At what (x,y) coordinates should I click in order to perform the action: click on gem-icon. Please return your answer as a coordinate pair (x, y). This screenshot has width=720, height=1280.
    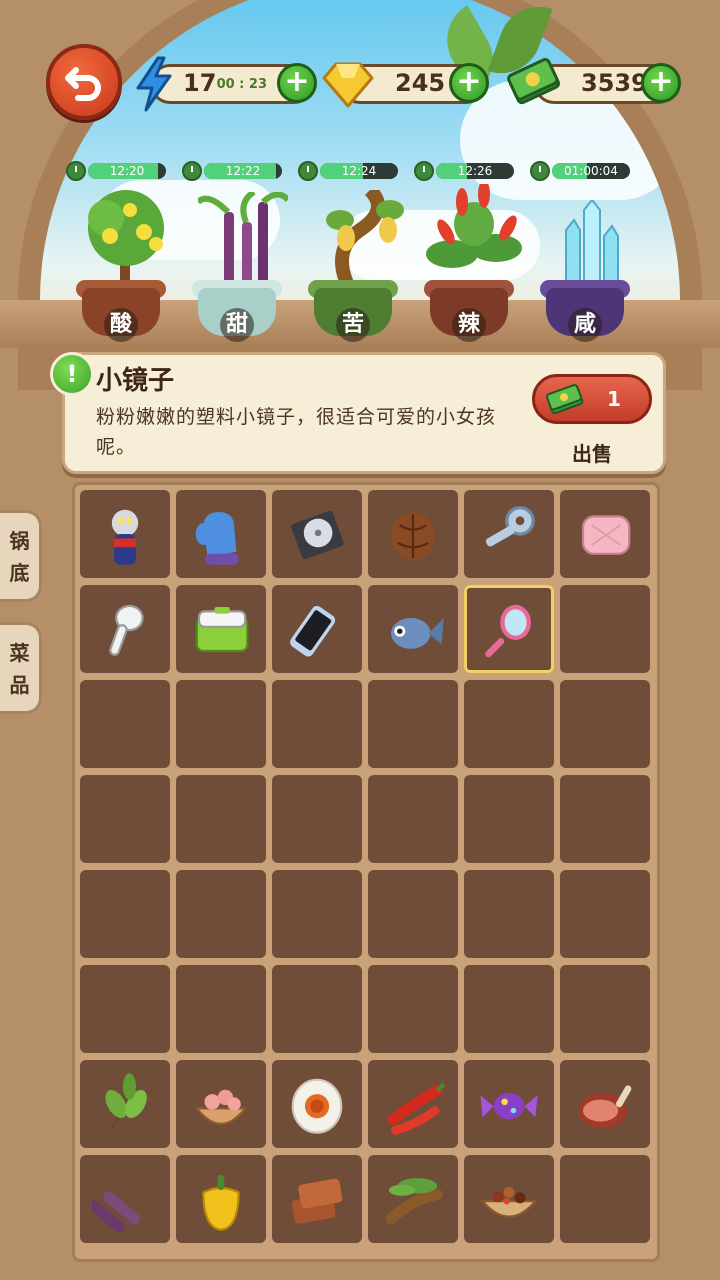
    Looking at the image, I should click on (348, 85).